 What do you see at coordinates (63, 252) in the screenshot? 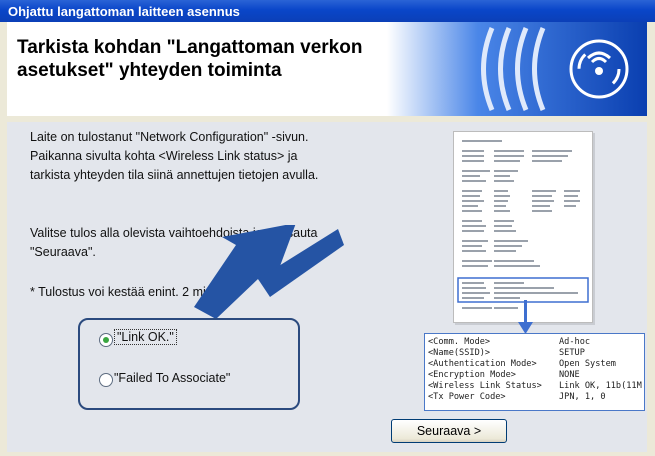
I see `instruction-line: "Seuraava".` at bounding box center [63, 252].